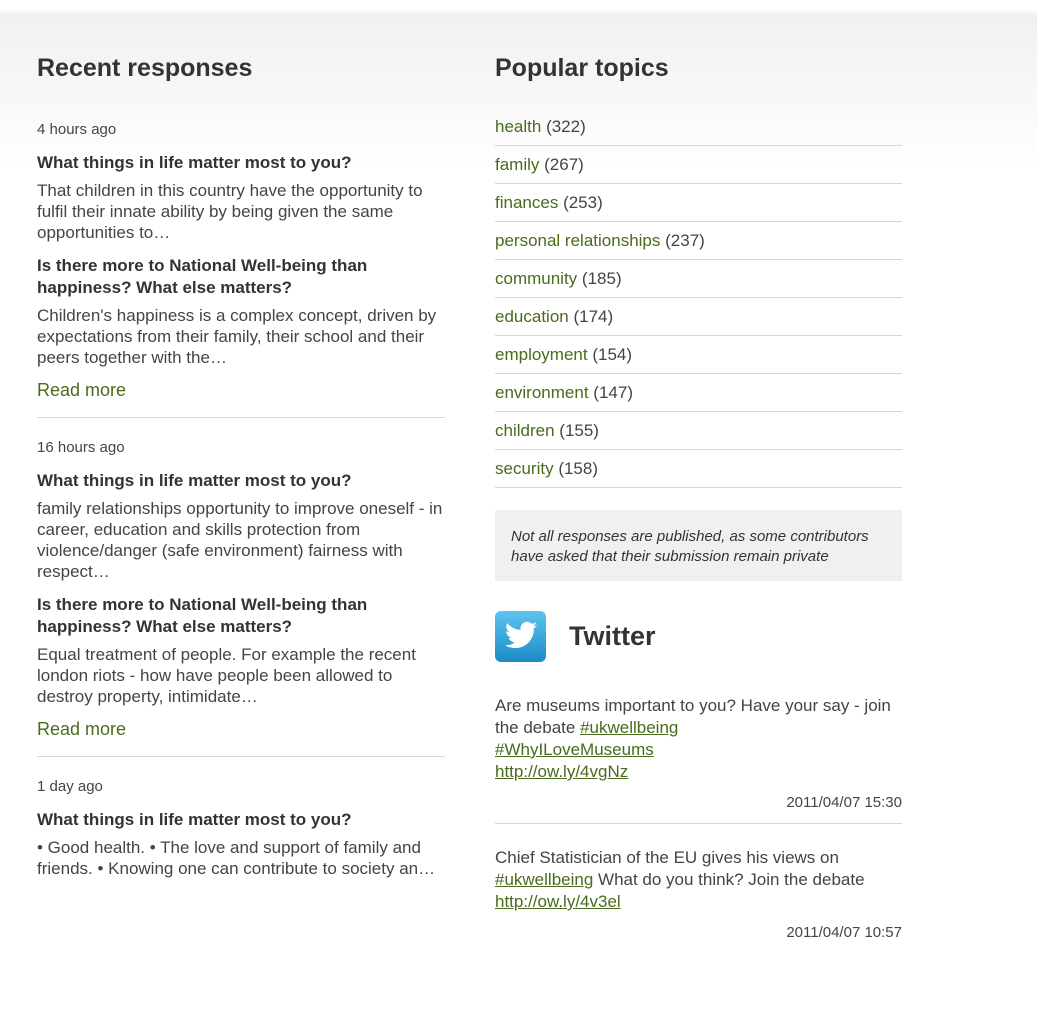 The height and width of the screenshot is (1015, 1037). What do you see at coordinates (582, 68) in the screenshot?
I see `popular-topics-heading: Popular topics` at bounding box center [582, 68].